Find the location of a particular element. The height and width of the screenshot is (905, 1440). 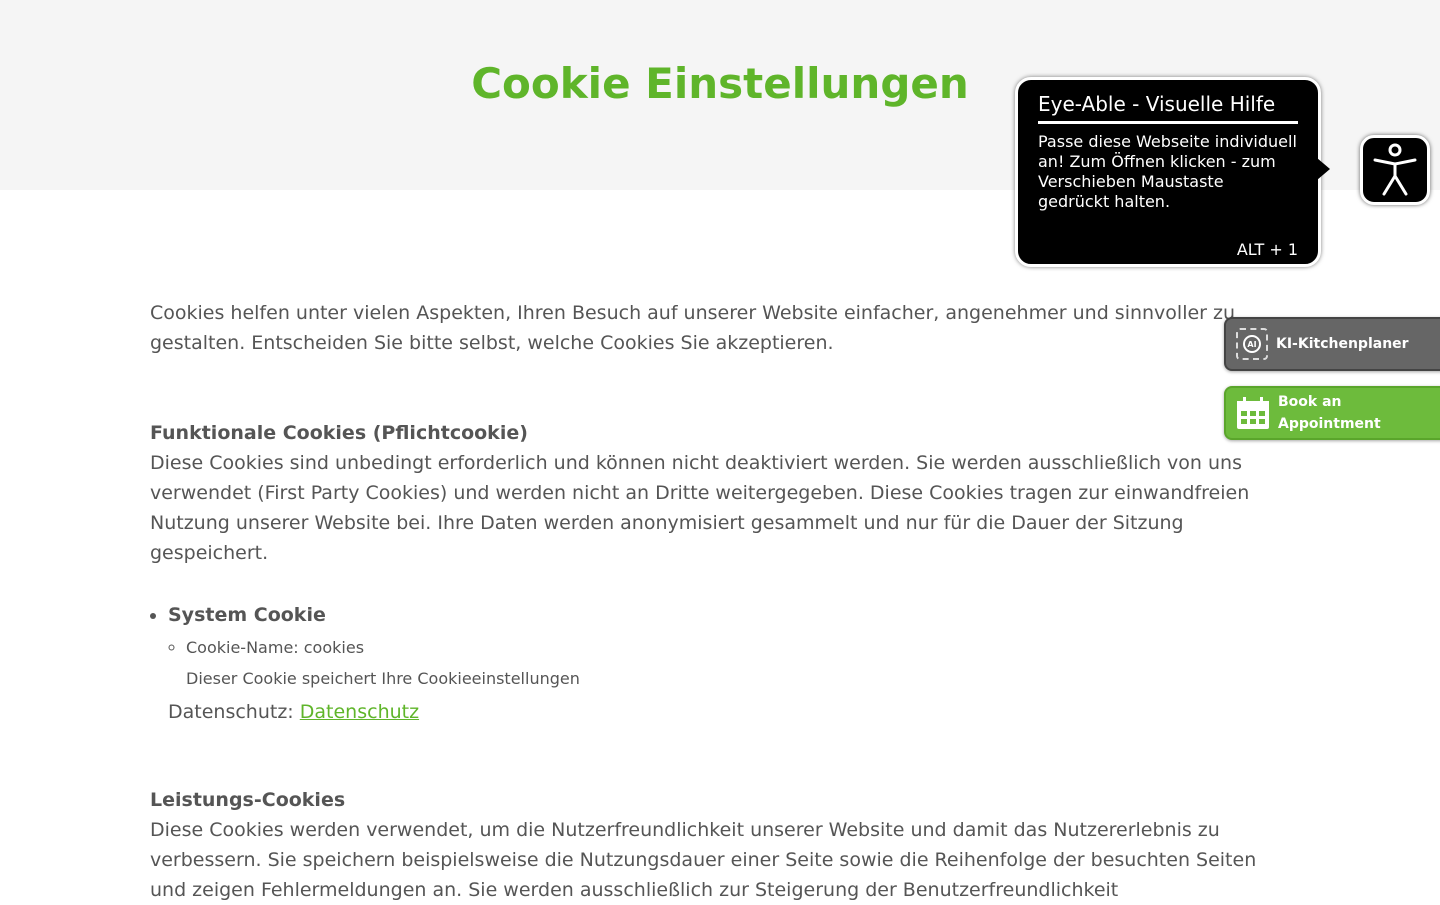

accessibility-icon is located at coordinates (1395, 169).